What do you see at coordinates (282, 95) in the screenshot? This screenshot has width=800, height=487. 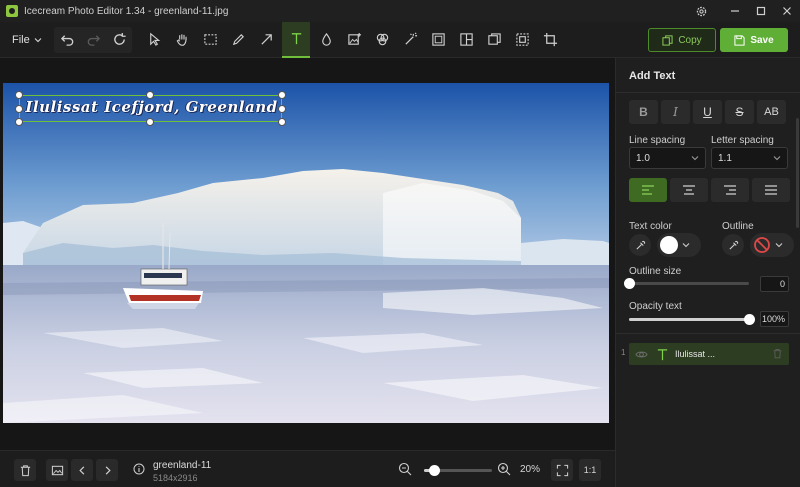 I see `resize-handle-top-right` at bounding box center [282, 95].